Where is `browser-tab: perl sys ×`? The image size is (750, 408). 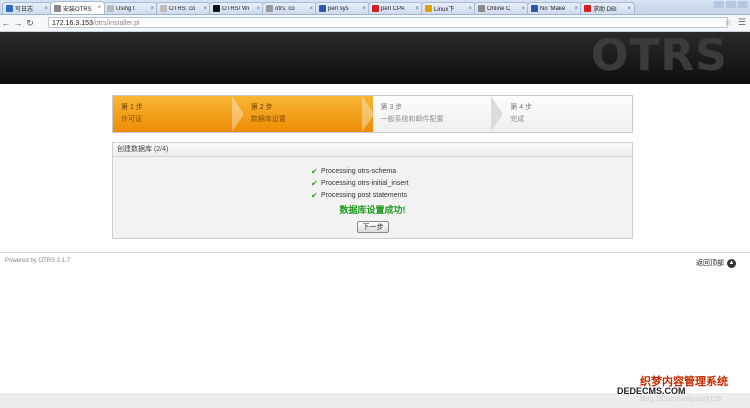
browser-tab: perl sys × is located at coordinates (342, 8).